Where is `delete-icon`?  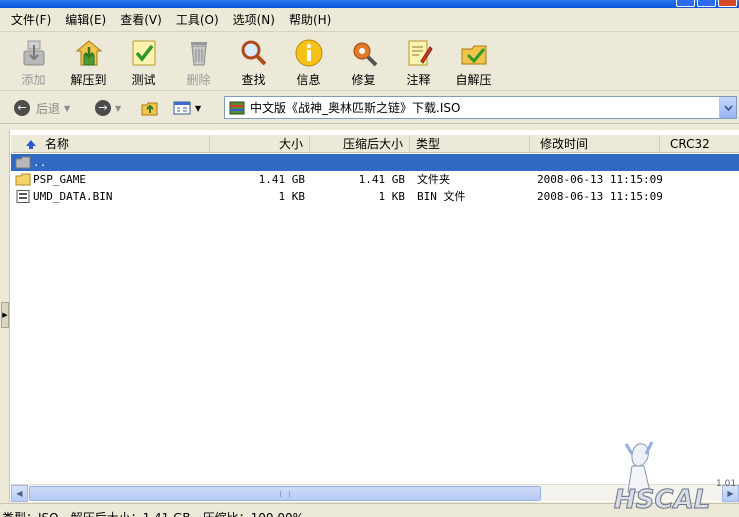
delete-icon is located at coordinates (198, 54).